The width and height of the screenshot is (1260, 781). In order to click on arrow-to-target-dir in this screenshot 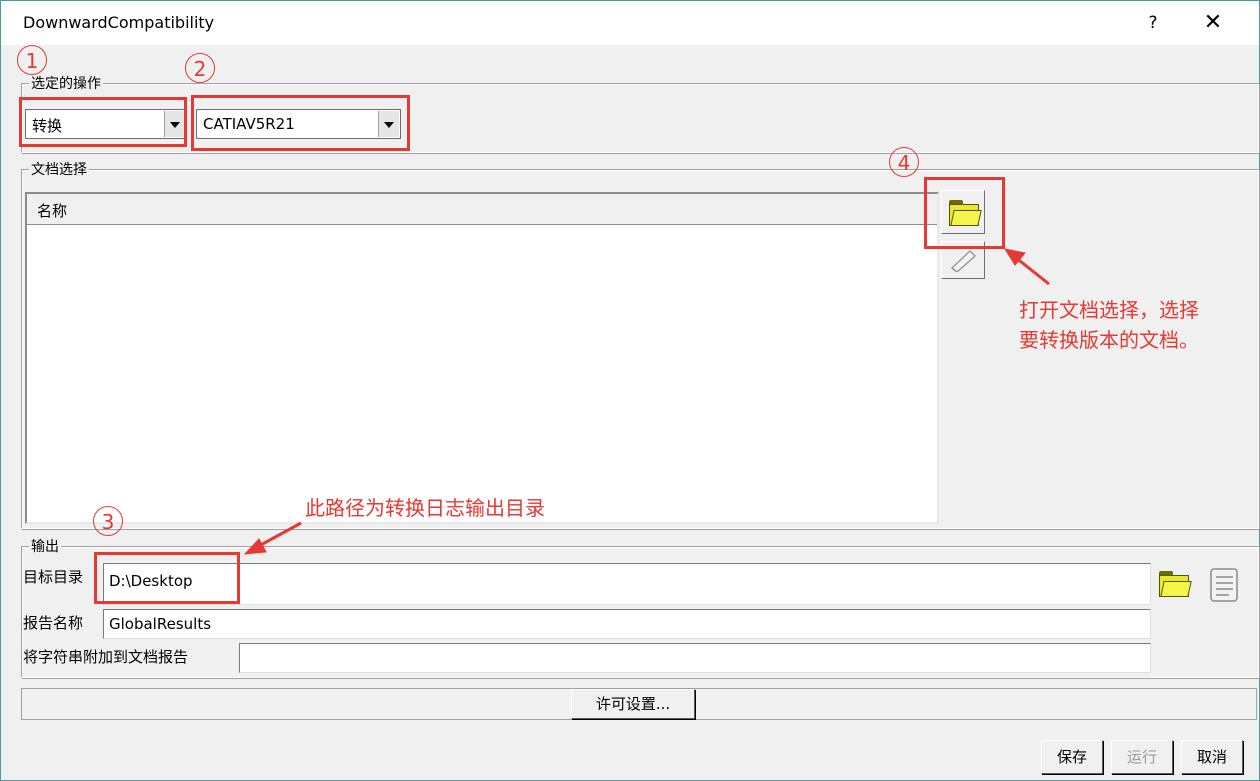, I will do `click(272, 538)`.